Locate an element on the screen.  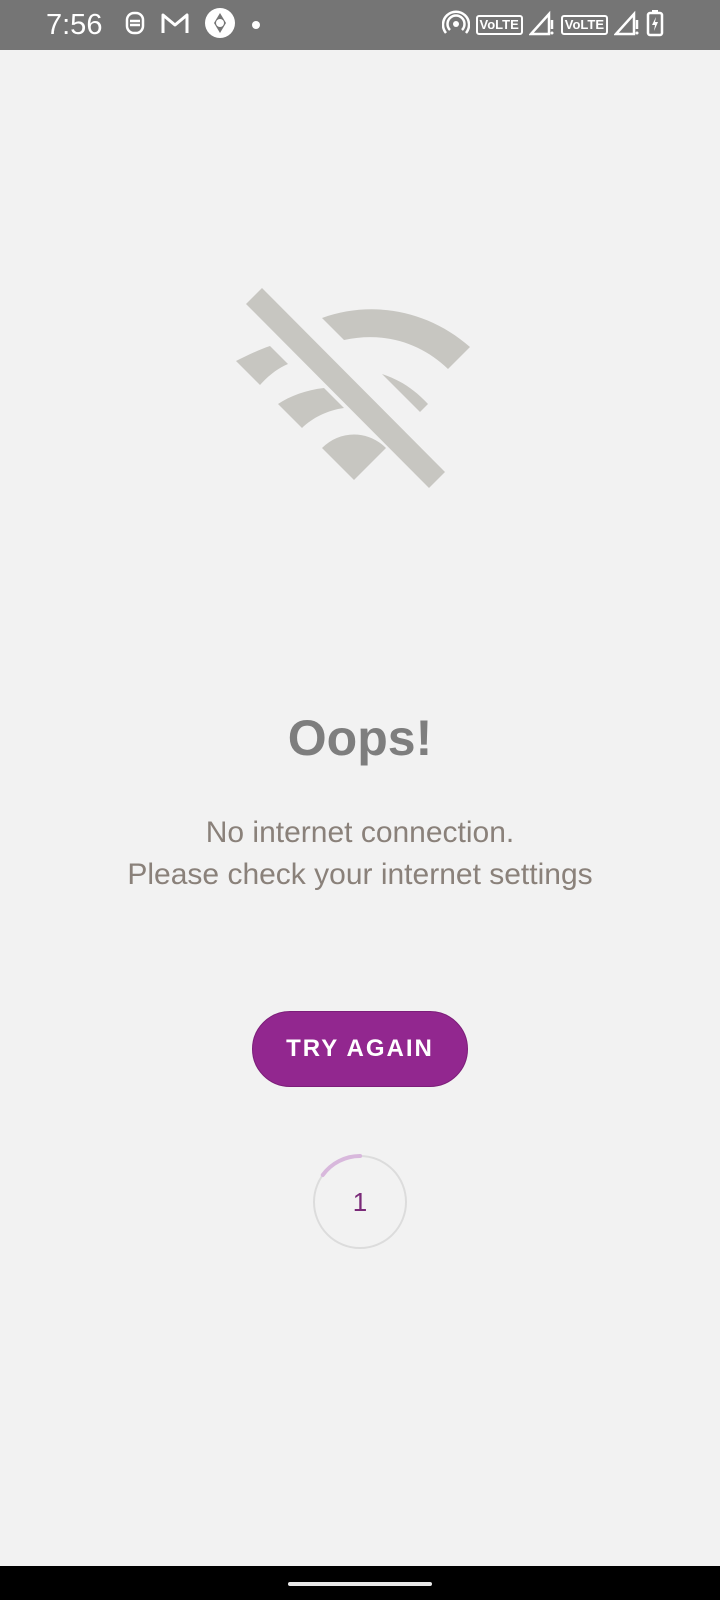
battery-charging-icon is located at coordinates (655, 25).